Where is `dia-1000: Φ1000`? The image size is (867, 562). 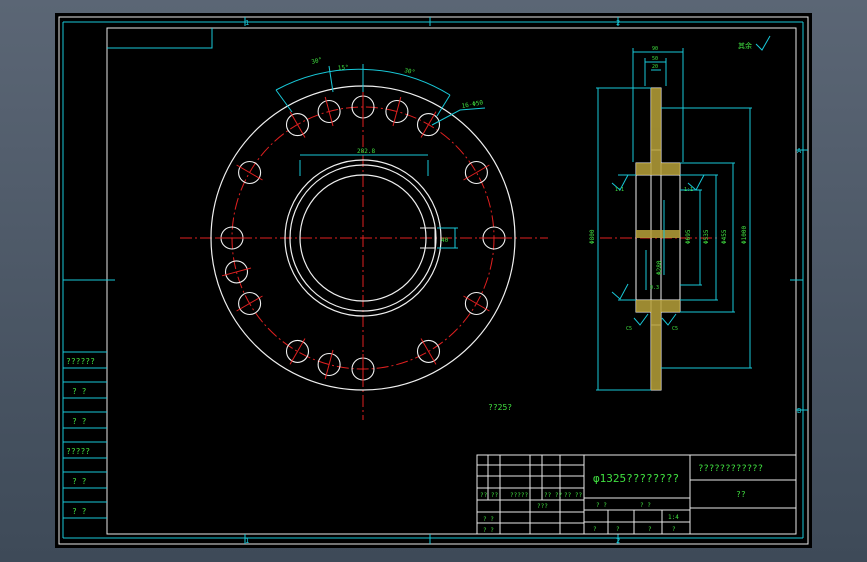
dia-1000: Φ1000 is located at coordinates (744, 235).